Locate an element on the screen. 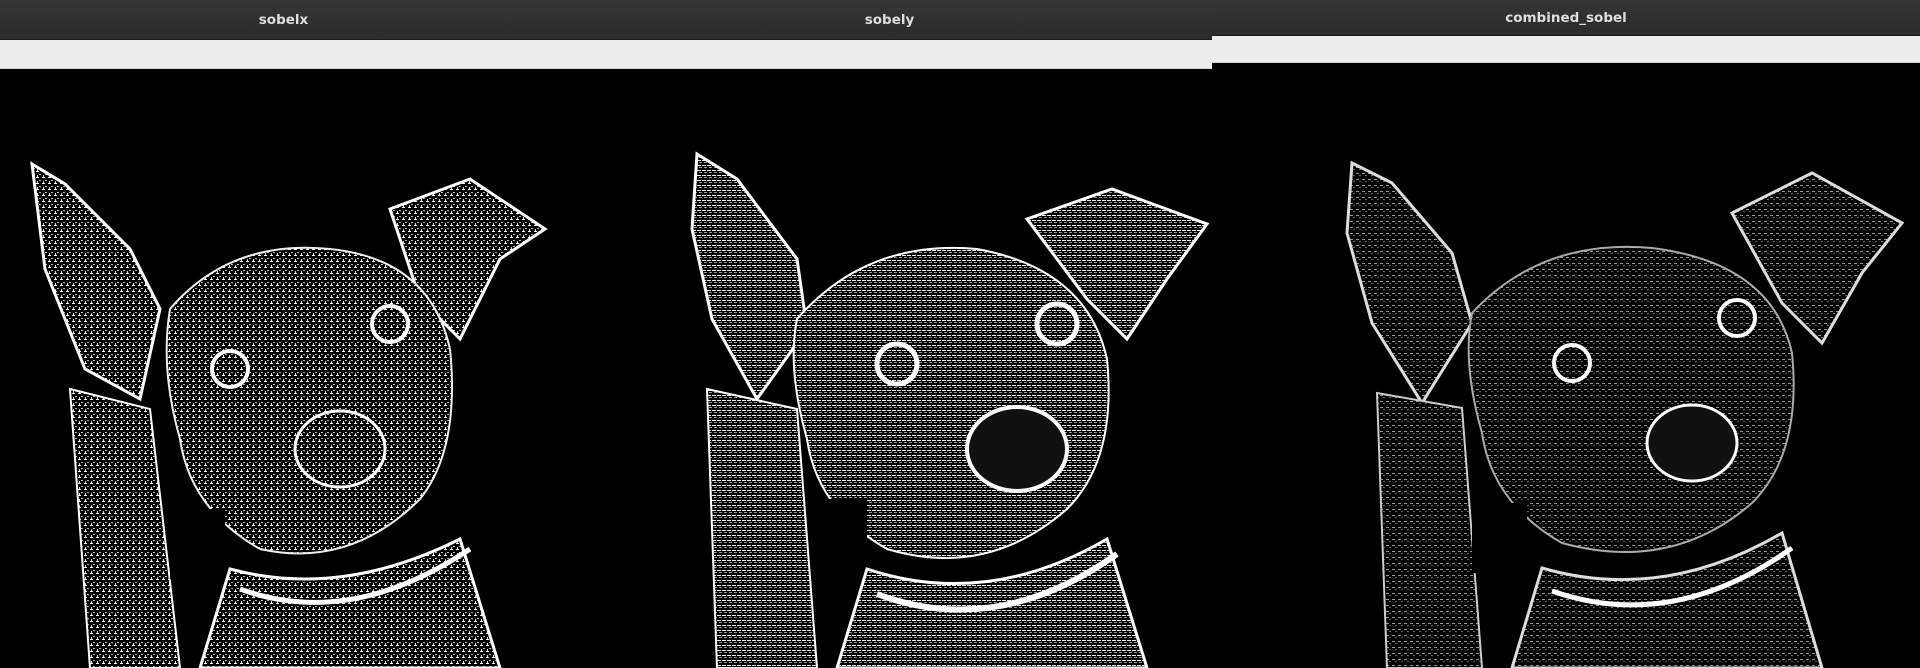 This screenshot has height=668, width=1920. window-title: sobely is located at coordinates (889, 19).